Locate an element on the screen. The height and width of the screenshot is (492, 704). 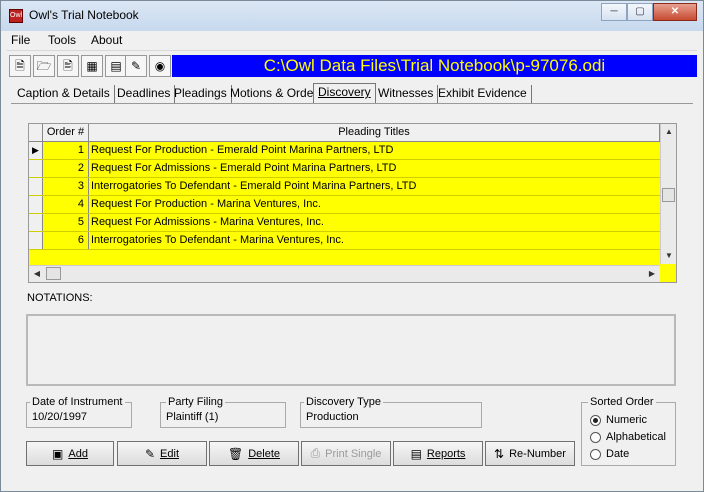
maximize-icon: ▢ is located at coordinates (640, 12).